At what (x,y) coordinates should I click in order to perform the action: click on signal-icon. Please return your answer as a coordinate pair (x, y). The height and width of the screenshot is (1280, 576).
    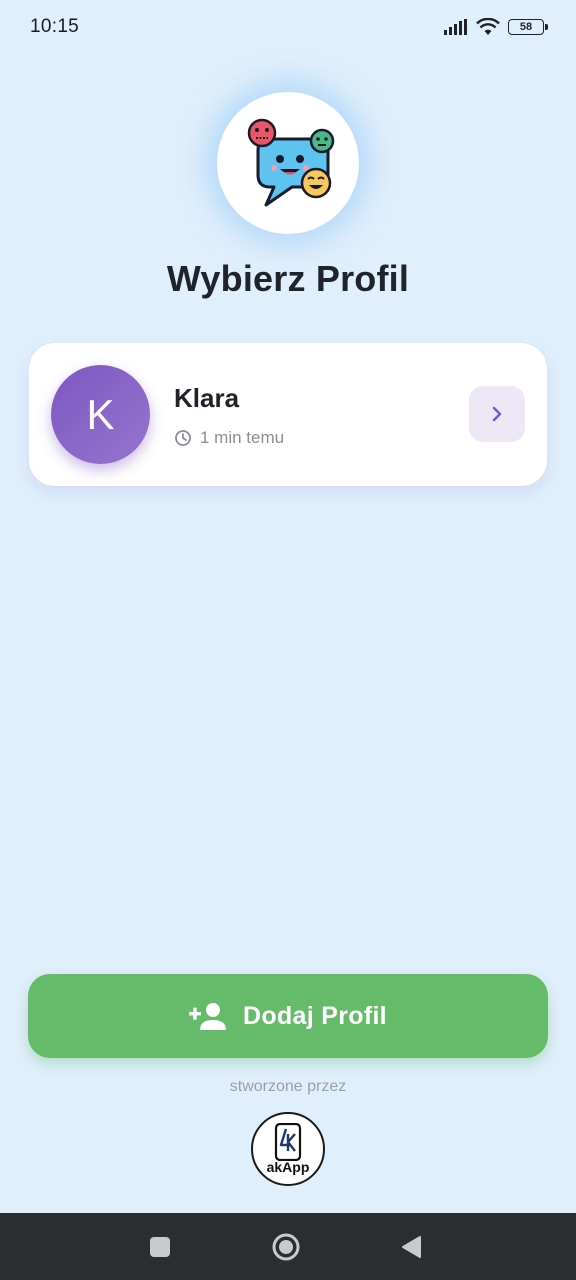
    Looking at the image, I should click on (455, 27).